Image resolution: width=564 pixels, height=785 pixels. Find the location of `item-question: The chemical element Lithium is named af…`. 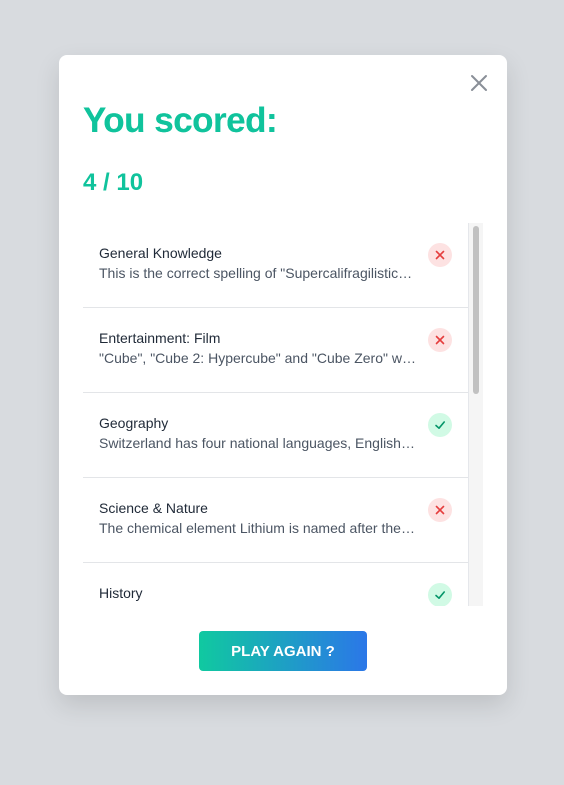

item-question: The chemical element Lithium is named af… is located at coordinates (258, 528).